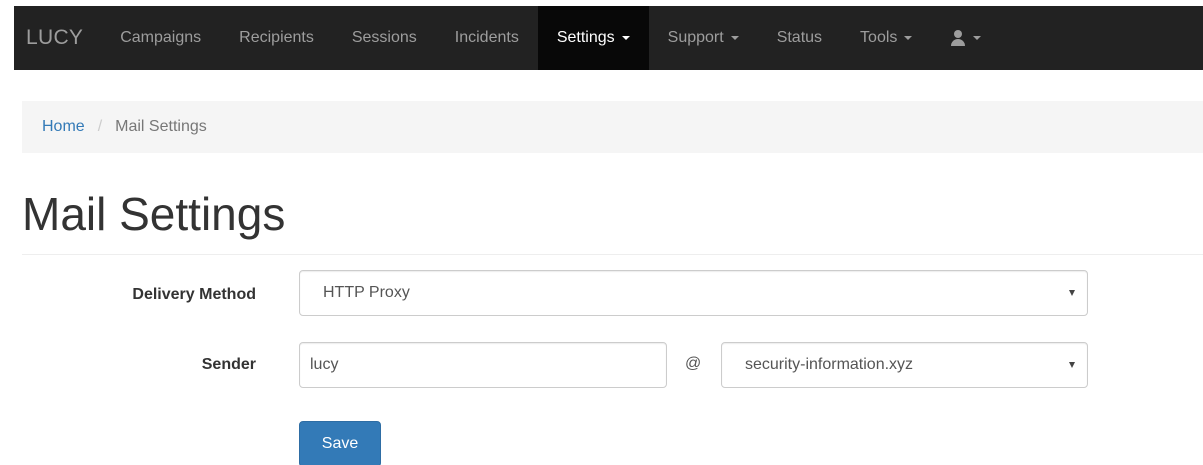 Image resolution: width=1203 pixels, height=465 pixels. What do you see at coordinates (612, 127) in the screenshot?
I see `breadcrumb: Home / Mail Settings` at bounding box center [612, 127].